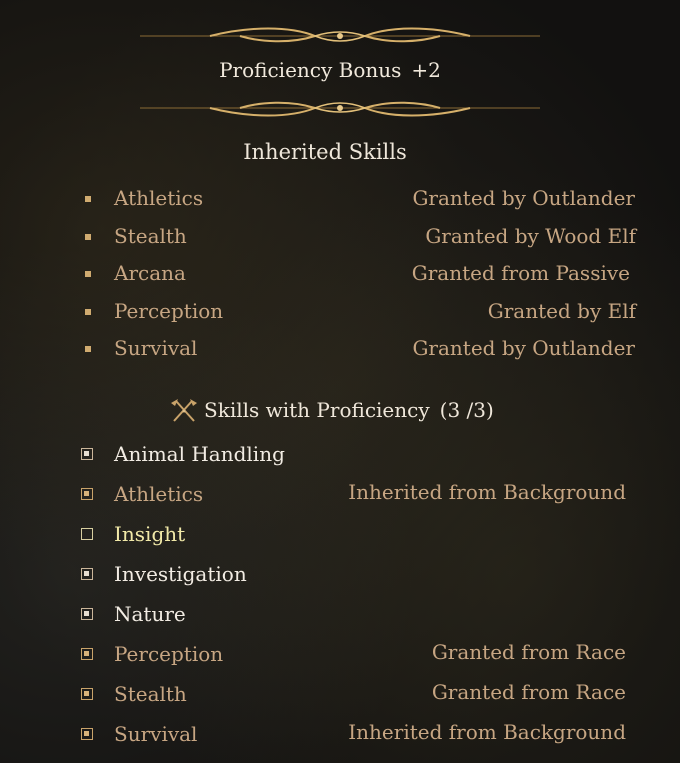 This screenshot has height=763, width=680. I want to click on skill-name: Investigation, so click(180, 574).